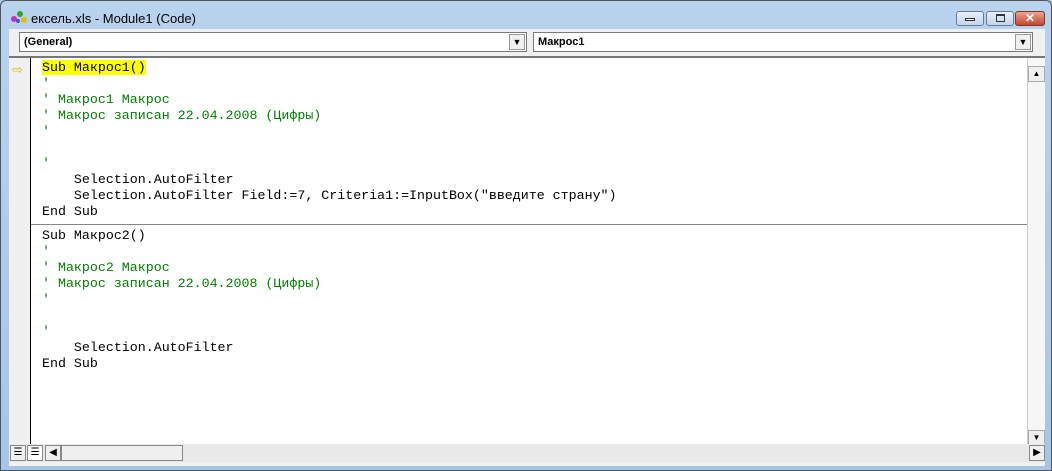 The height and width of the screenshot is (471, 1052). What do you see at coordinates (534, 224) in the screenshot?
I see `procedure-separator` at bounding box center [534, 224].